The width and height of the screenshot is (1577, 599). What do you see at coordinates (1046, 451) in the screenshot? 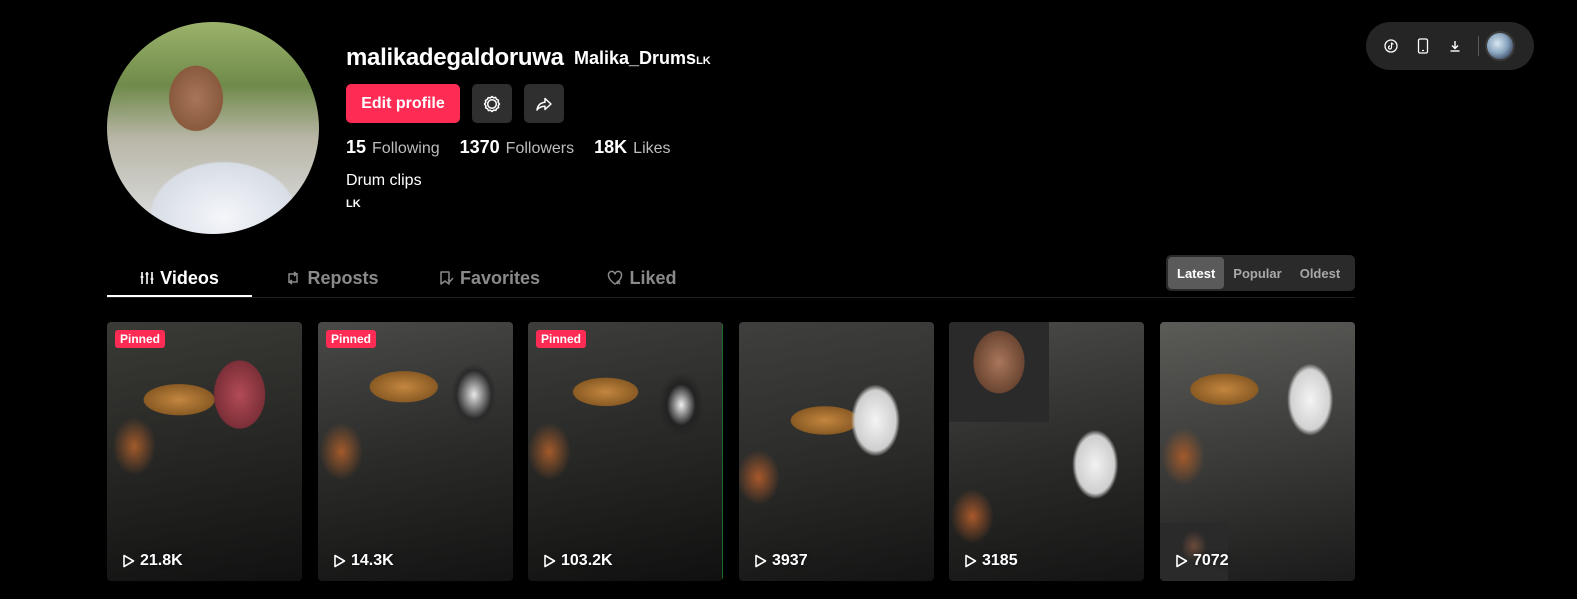
I see `video-card: 3185` at bounding box center [1046, 451].